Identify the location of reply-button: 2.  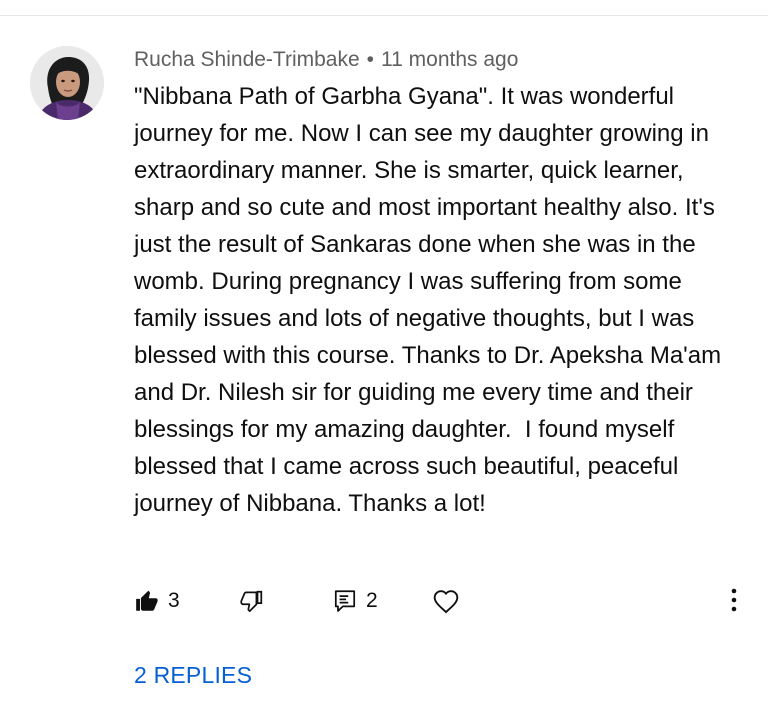
(355, 601).